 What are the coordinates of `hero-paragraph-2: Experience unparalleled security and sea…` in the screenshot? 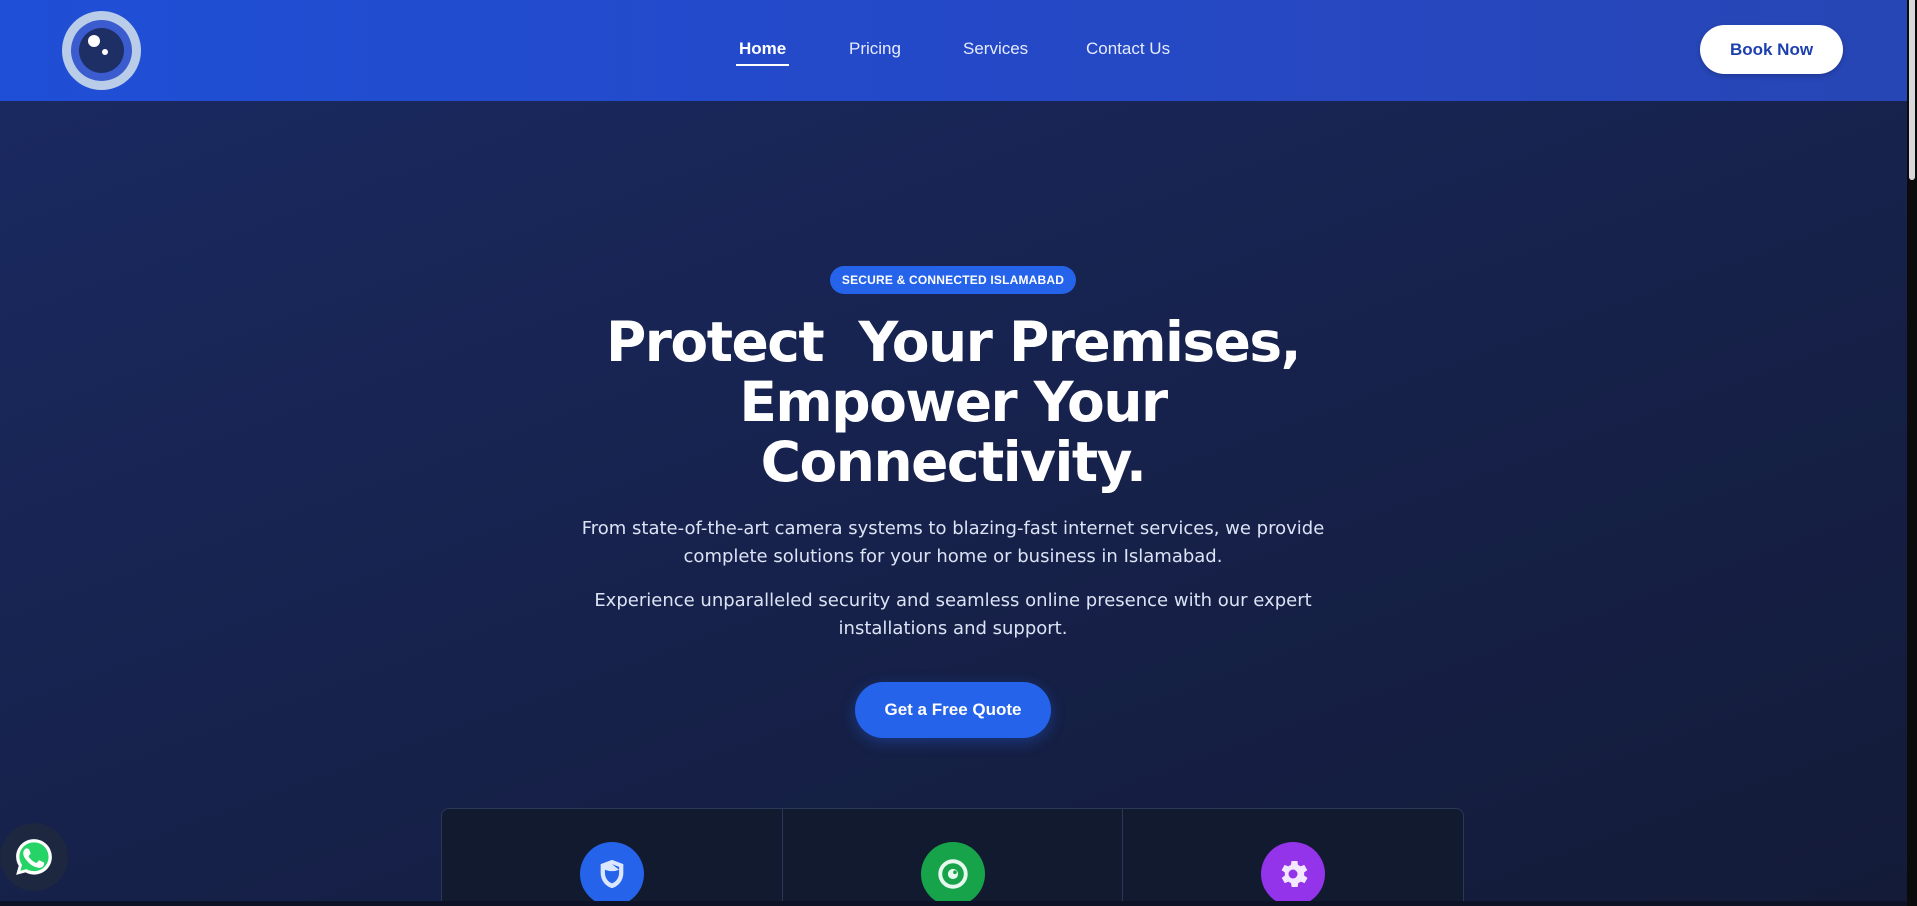 It's located at (953, 614).